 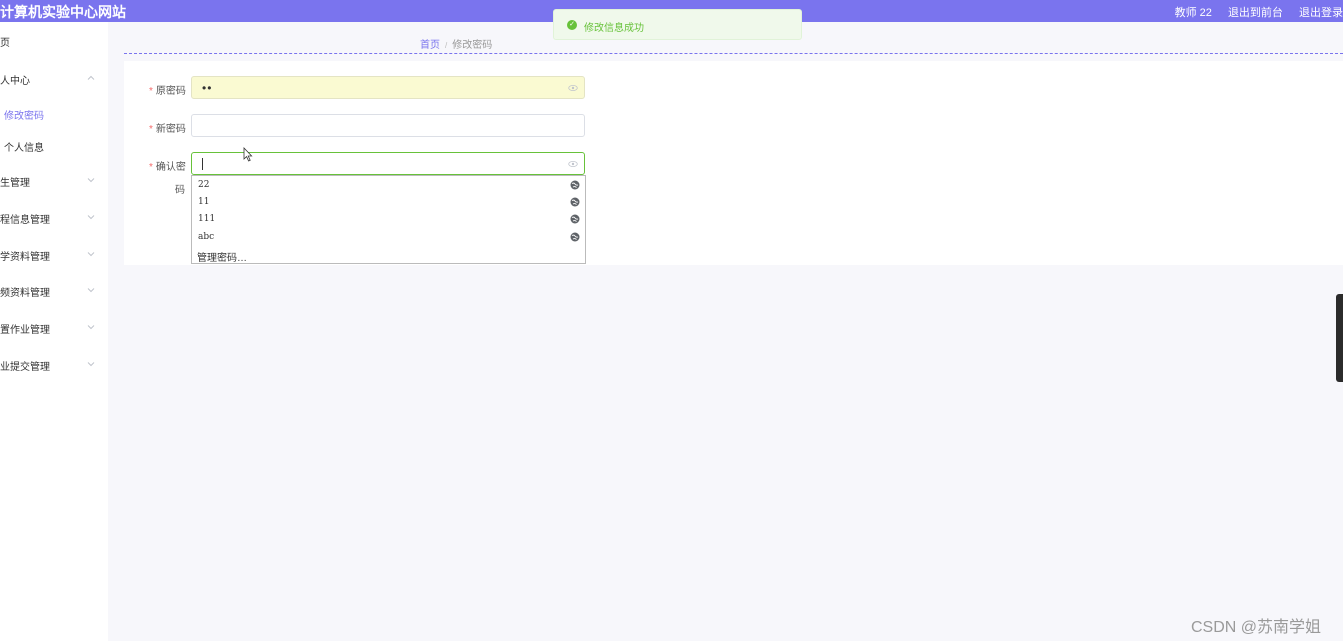 What do you see at coordinates (1193, 13) in the screenshot?
I see `user-name: 教师 22` at bounding box center [1193, 13].